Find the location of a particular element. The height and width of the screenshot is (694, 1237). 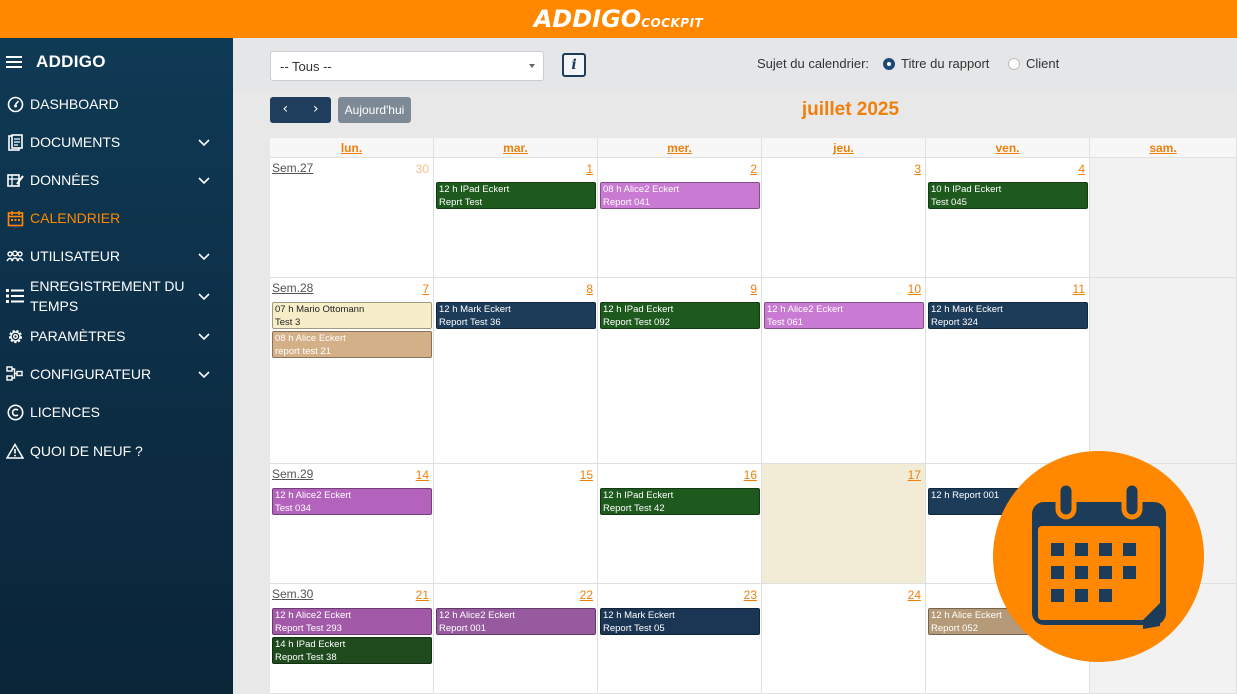

day-cell: 2 is located at coordinates (680, 218).